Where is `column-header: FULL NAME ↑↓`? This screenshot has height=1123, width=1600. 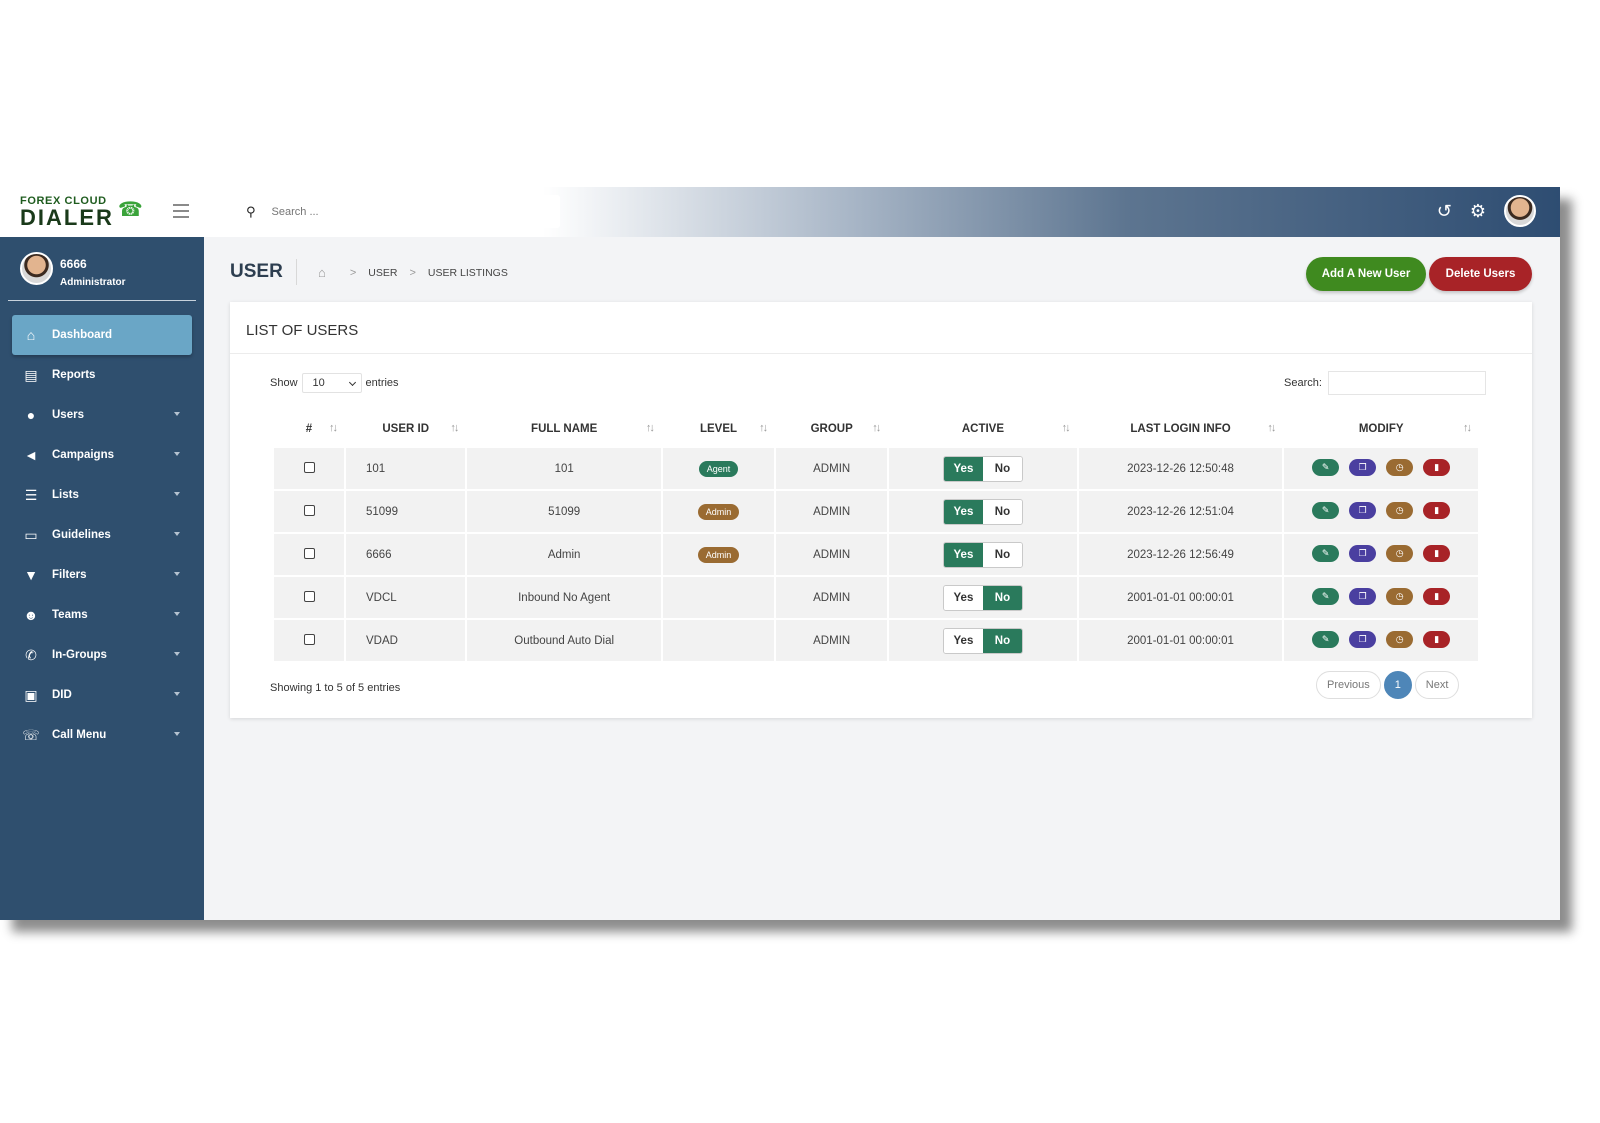 column-header: FULL NAME ↑↓ is located at coordinates (564, 429).